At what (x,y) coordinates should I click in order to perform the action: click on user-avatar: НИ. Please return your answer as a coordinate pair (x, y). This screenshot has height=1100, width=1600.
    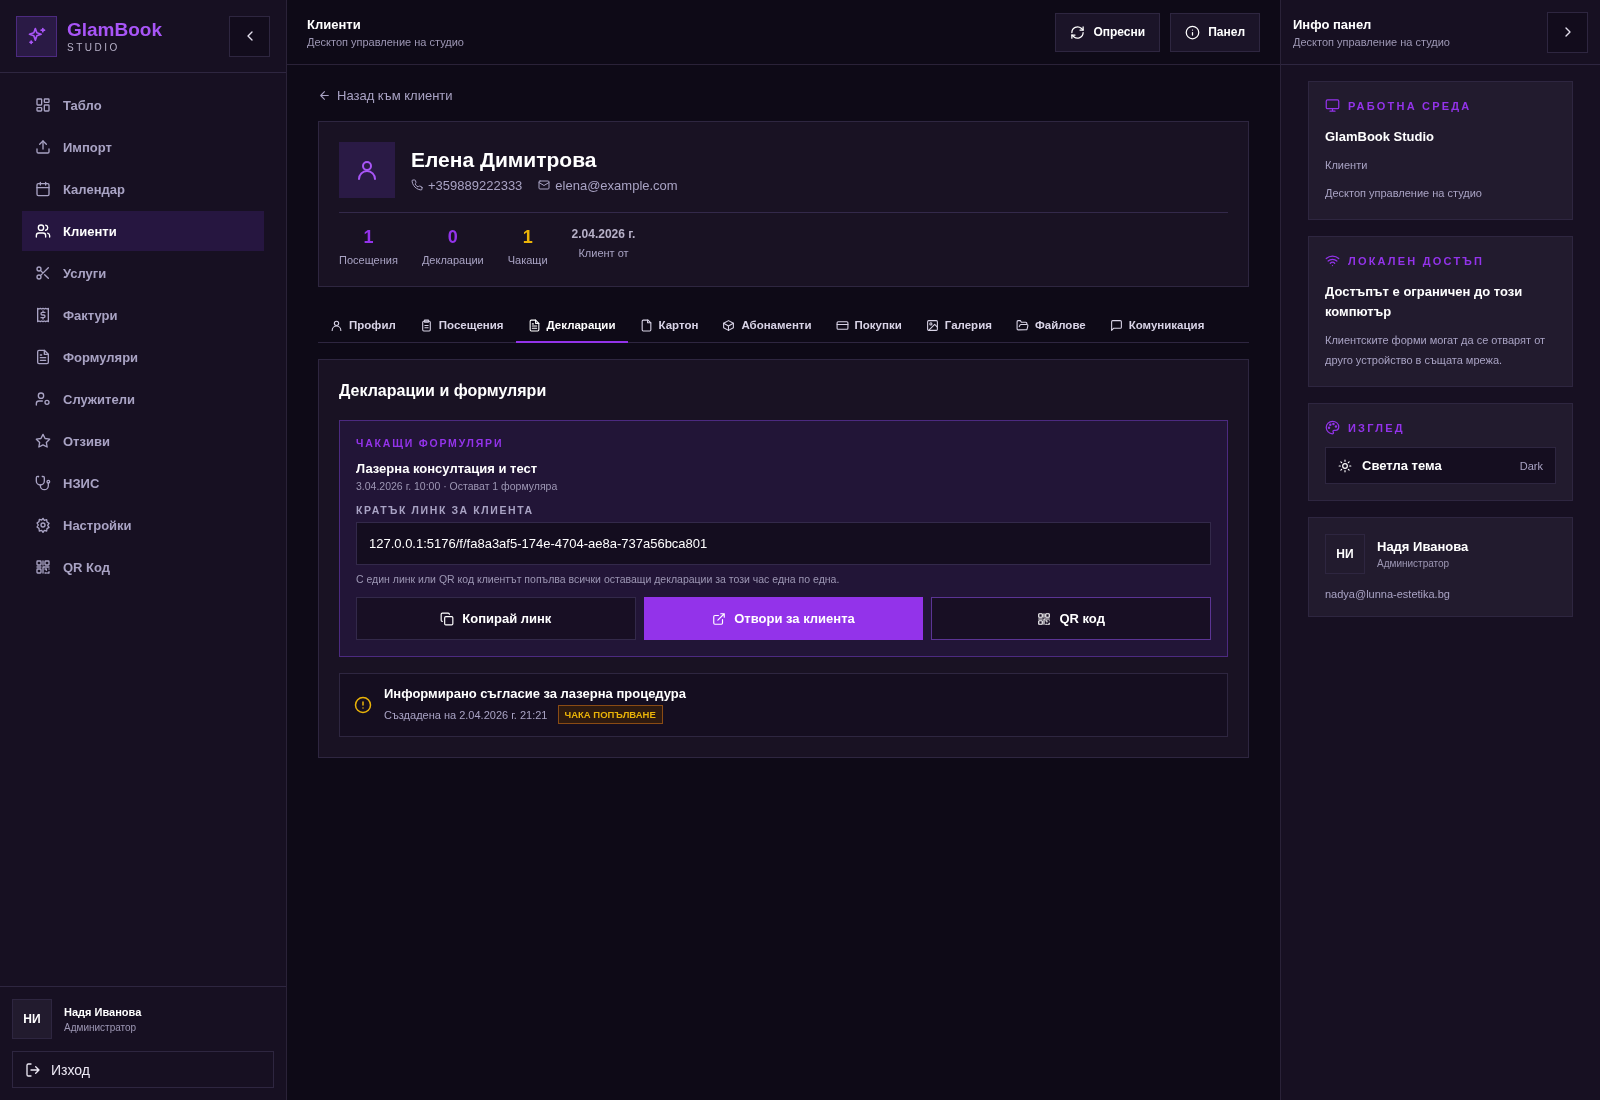
    Looking at the image, I should click on (32, 1019).